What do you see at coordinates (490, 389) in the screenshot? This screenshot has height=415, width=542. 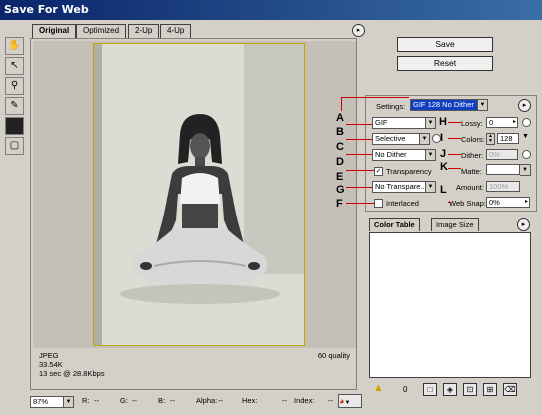 I see `new-color-icon: ⊞` at bounding box center [490, 389].